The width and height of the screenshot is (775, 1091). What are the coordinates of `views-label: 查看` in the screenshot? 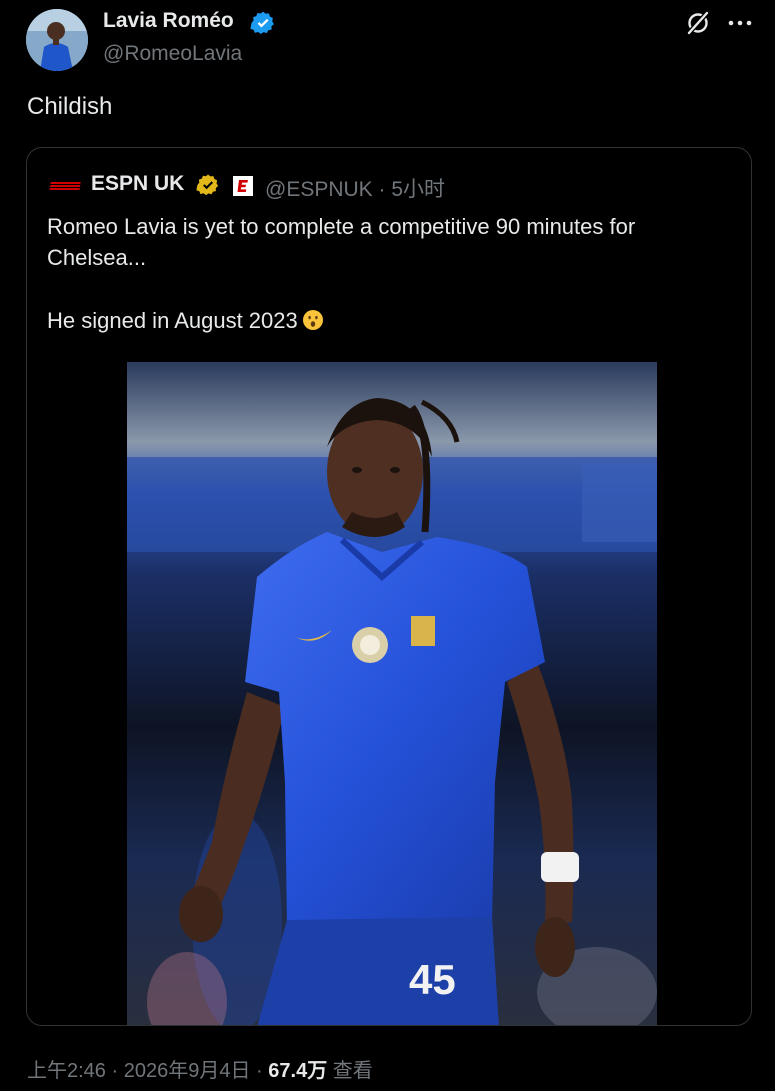 It's located at (352, 1071).